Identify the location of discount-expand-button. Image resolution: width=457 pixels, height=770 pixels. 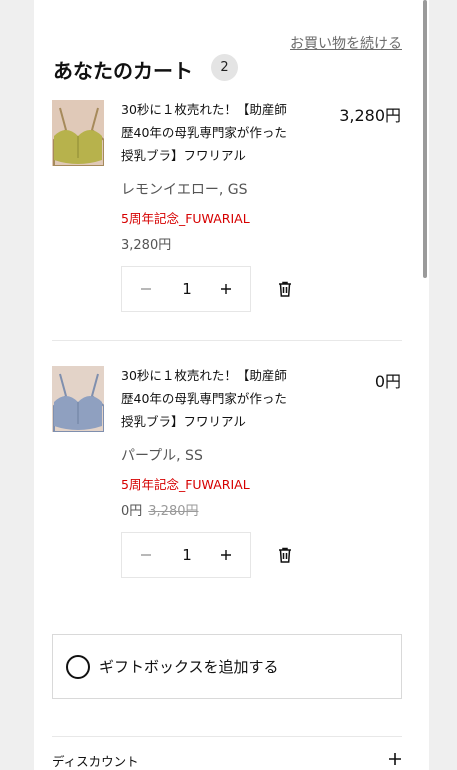
(395, 758).